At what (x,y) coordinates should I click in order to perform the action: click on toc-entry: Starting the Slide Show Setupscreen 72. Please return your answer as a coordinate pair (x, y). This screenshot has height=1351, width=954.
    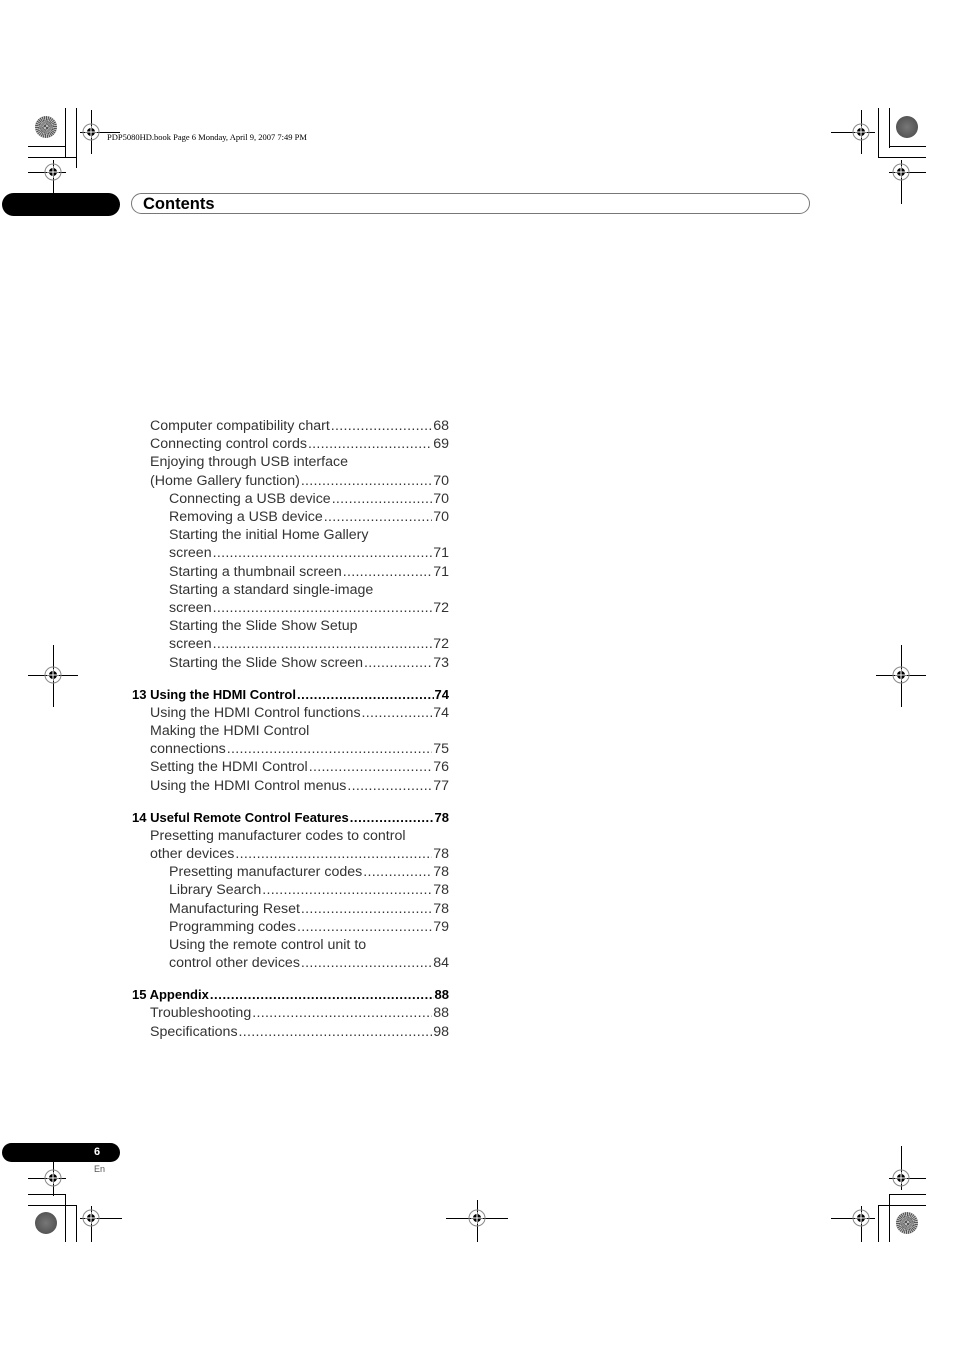
    Looking at the image, I should click on (290, 635).